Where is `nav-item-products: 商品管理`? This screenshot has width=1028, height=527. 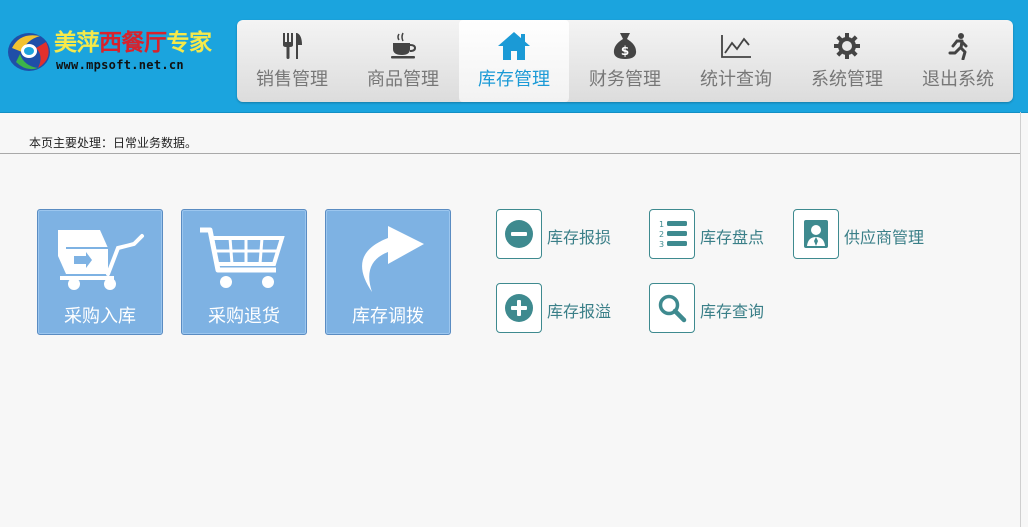
nav-item-products: 商品管理 is located at coordinates (403, 61).